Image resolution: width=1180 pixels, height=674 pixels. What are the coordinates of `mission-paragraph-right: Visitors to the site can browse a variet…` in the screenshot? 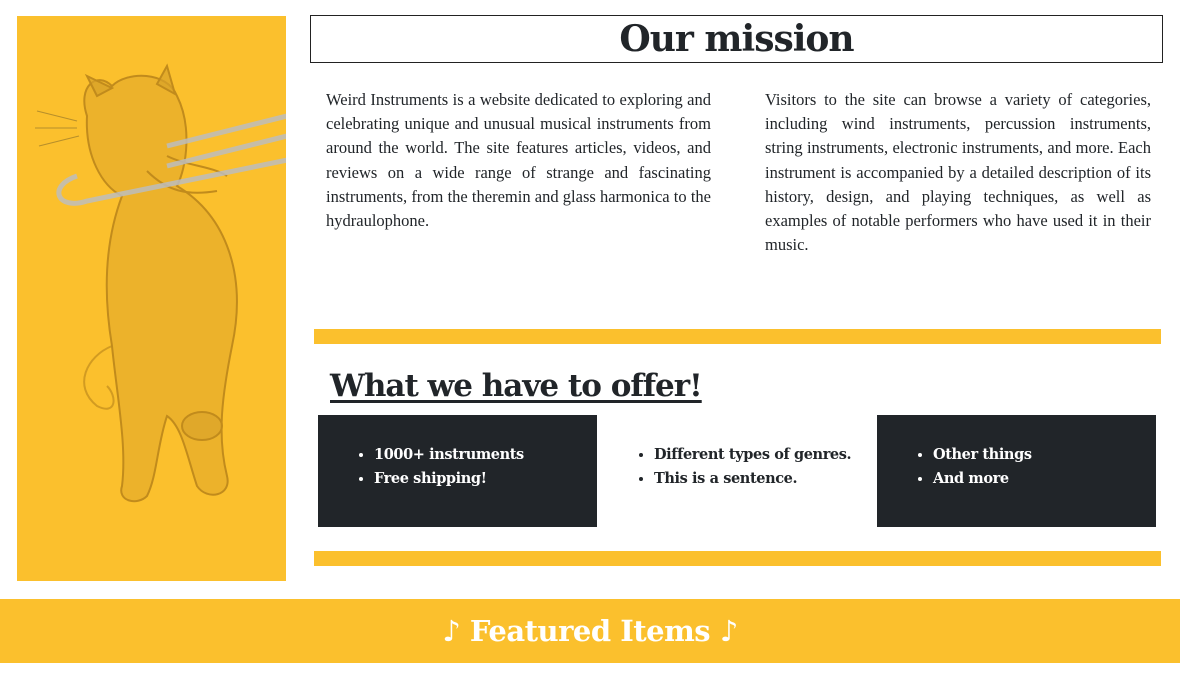 It's located at (958, 172).